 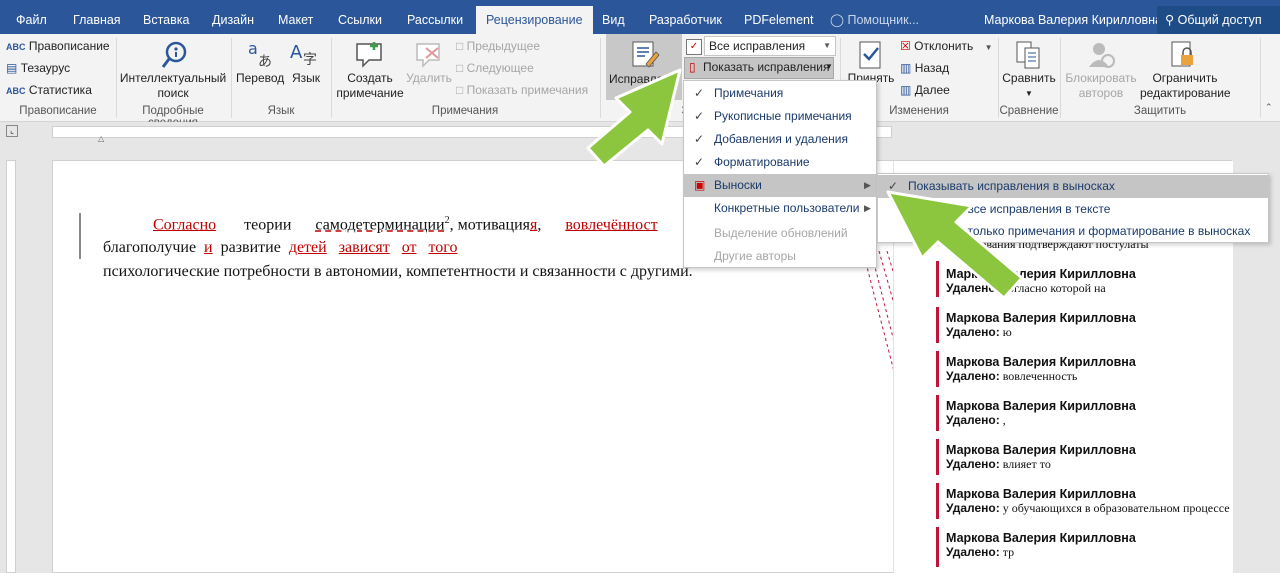 I want to click on menu-item-other-authors: Другие авторы, so click(x=780, y=256).